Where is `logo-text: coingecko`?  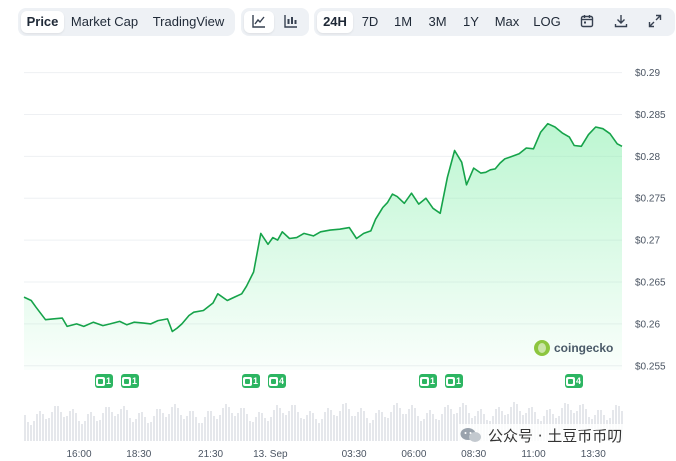 logo-text: coingecko is located at coordinates (584, 348).